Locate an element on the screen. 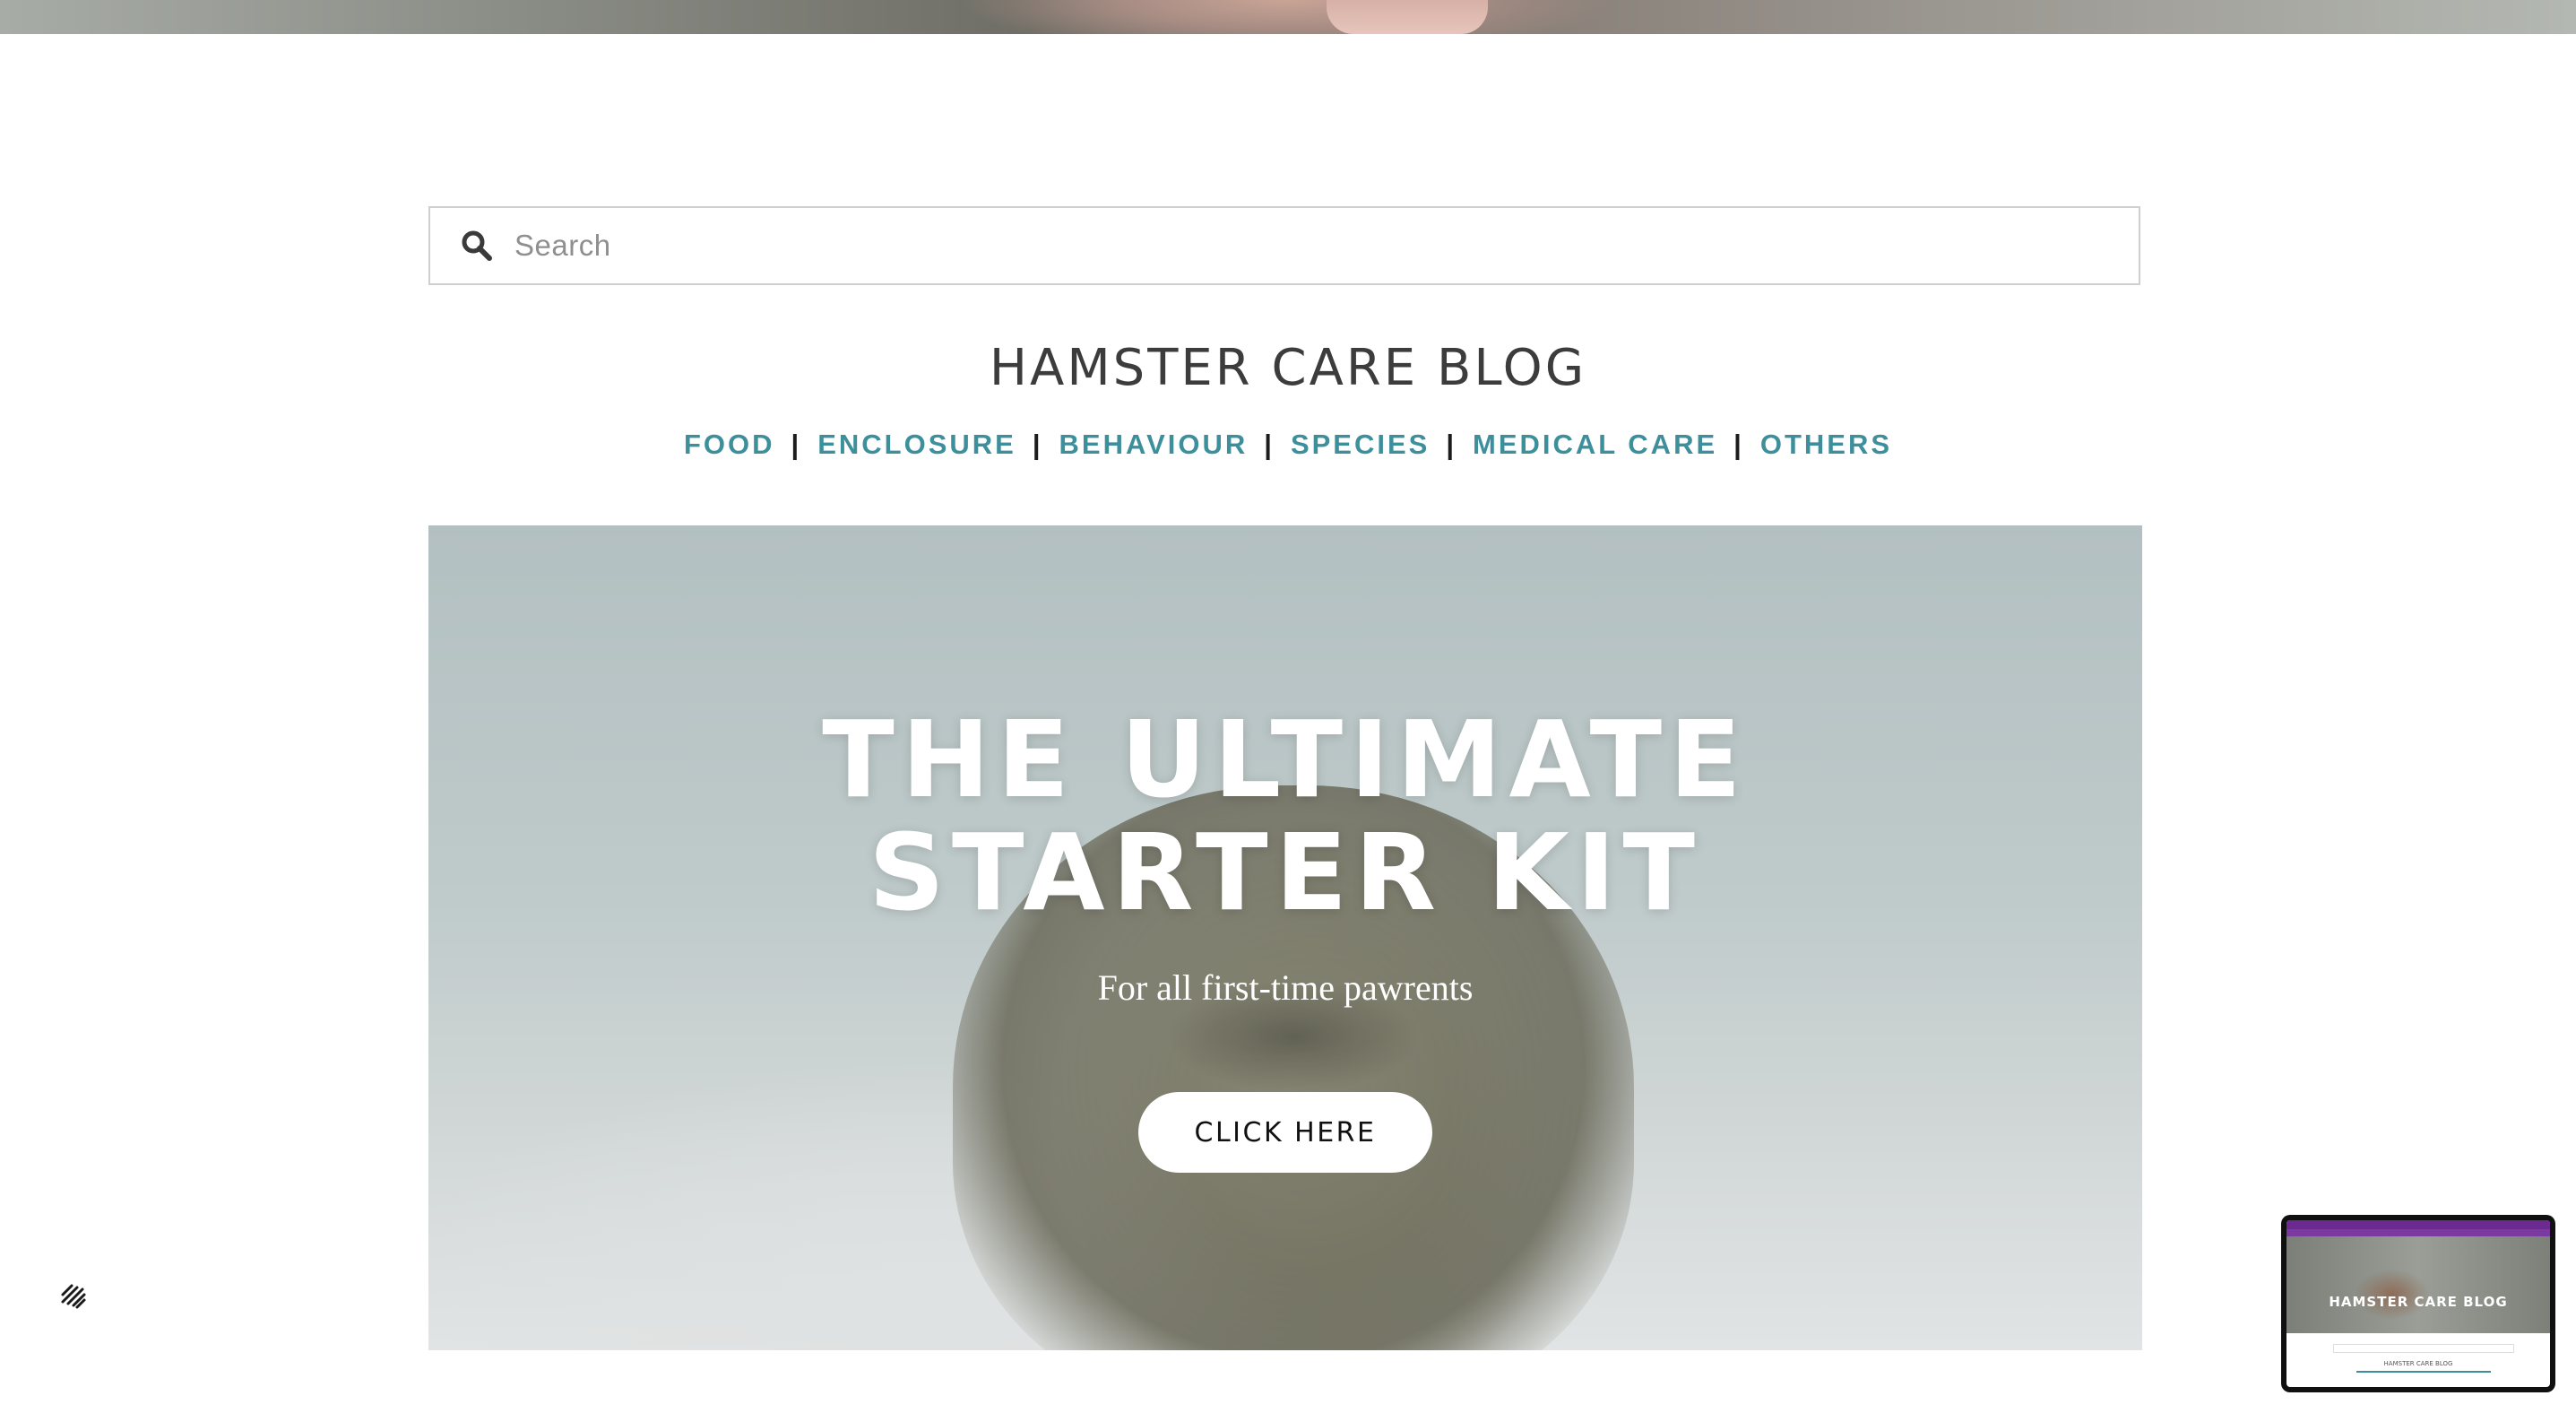  thumbnail-search is located at coordinates (2423, 1348).